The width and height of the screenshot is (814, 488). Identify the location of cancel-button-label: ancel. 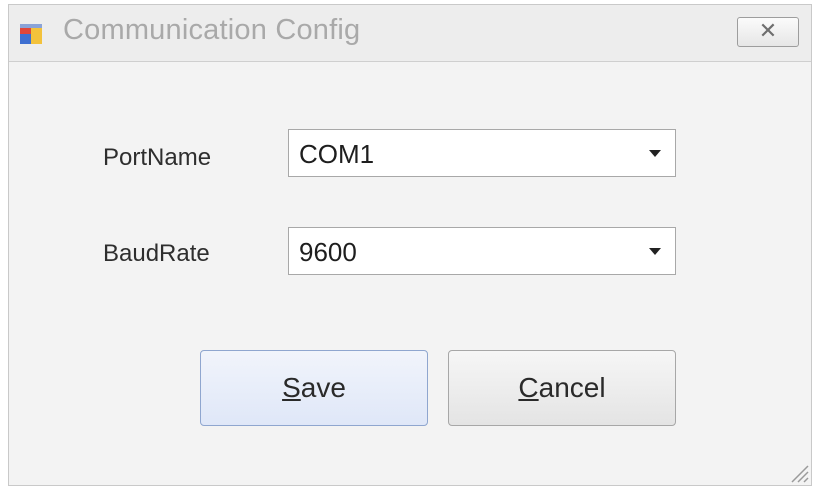
(572, 387).